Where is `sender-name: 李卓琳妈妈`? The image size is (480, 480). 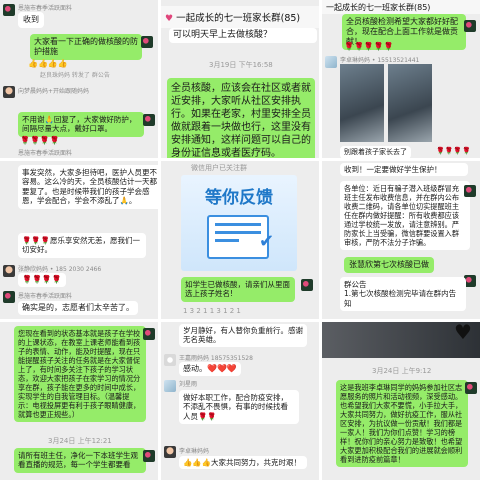
sender-name: 李卓琳妈妈 is located at coordinates (194, 451).